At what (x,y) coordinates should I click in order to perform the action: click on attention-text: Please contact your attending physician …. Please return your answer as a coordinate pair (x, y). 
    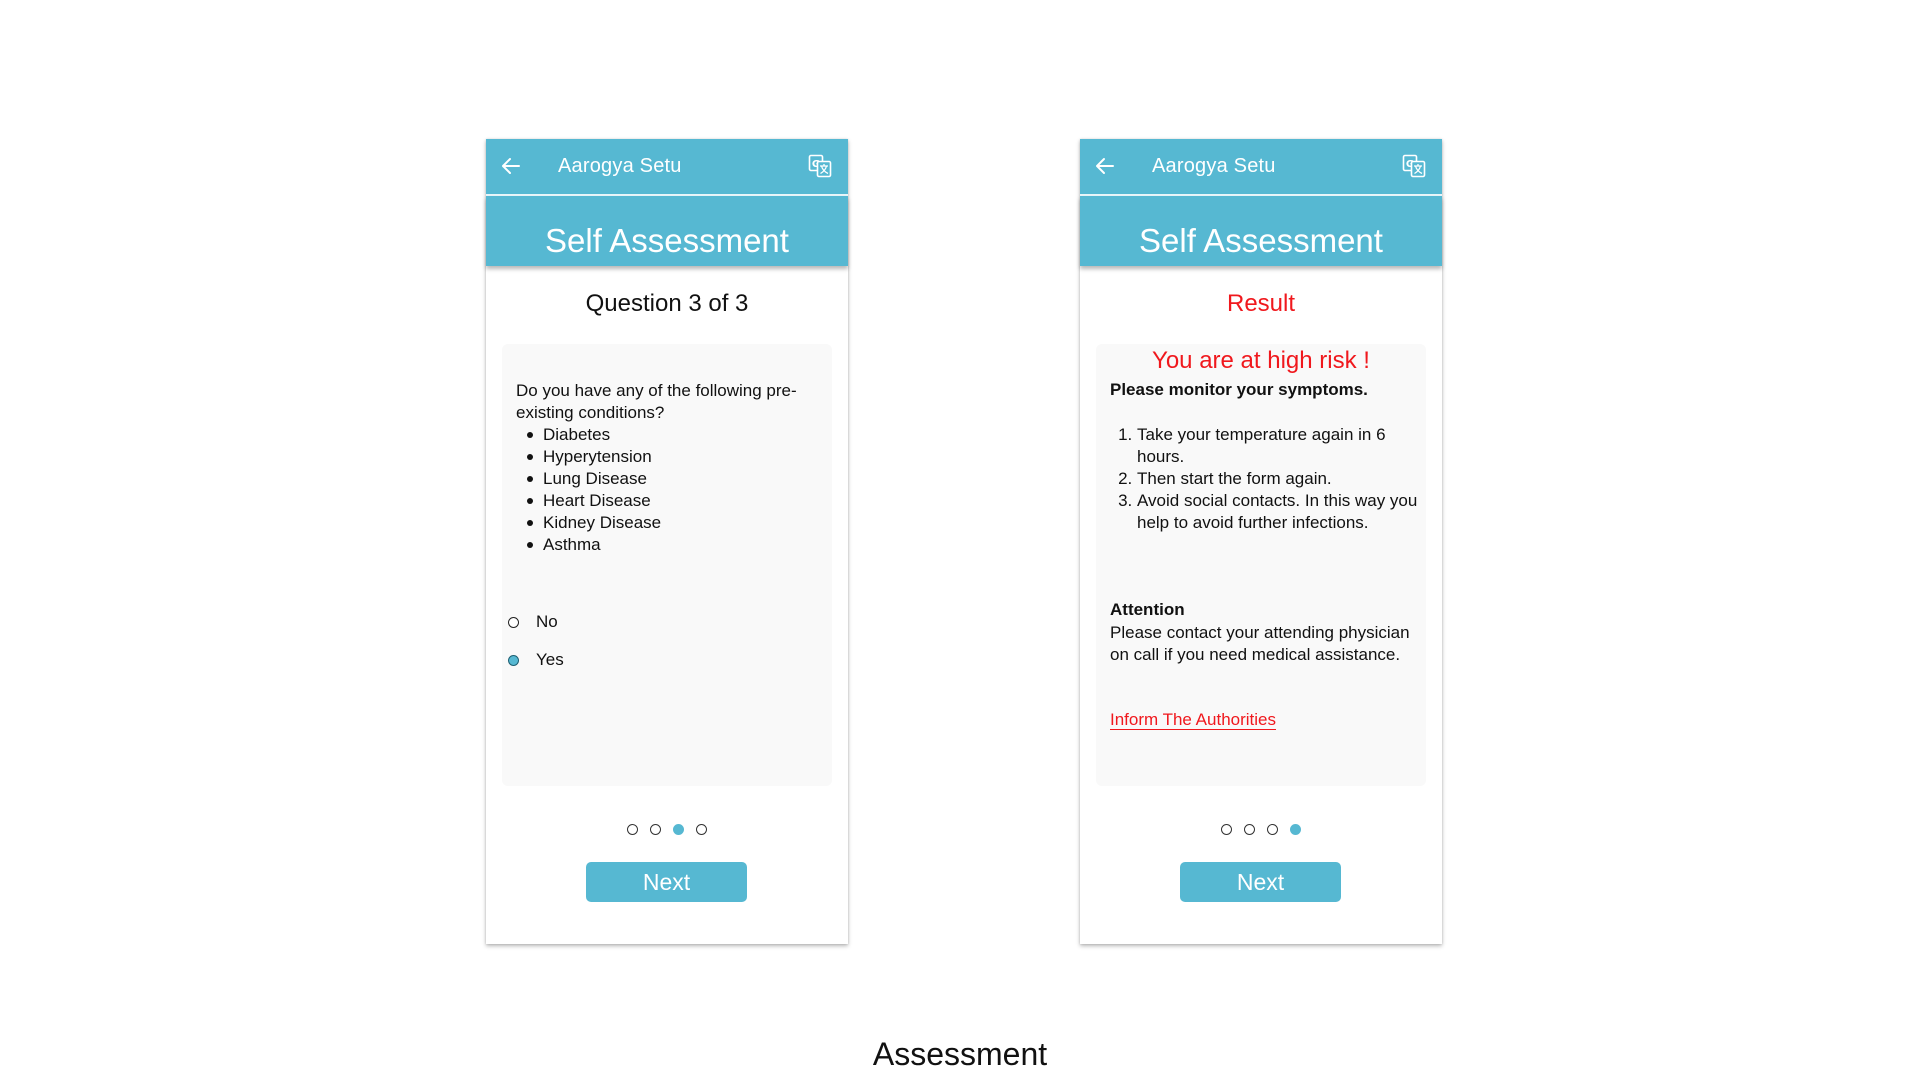
    Looking at the image, I should click on (1260, 643).